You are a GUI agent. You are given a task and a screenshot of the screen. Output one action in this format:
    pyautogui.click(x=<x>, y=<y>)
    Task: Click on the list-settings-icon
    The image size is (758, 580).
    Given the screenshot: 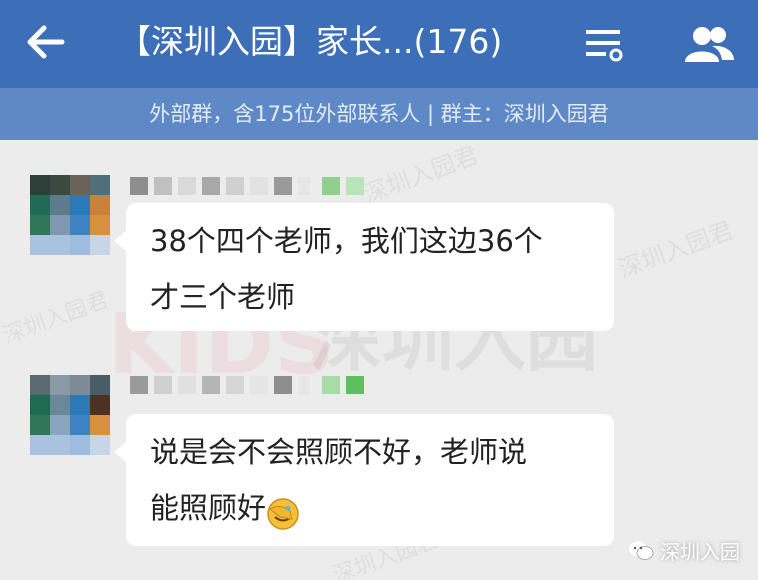 What is the action you would take?
    pyautogui.click(x=604, y=46)
    